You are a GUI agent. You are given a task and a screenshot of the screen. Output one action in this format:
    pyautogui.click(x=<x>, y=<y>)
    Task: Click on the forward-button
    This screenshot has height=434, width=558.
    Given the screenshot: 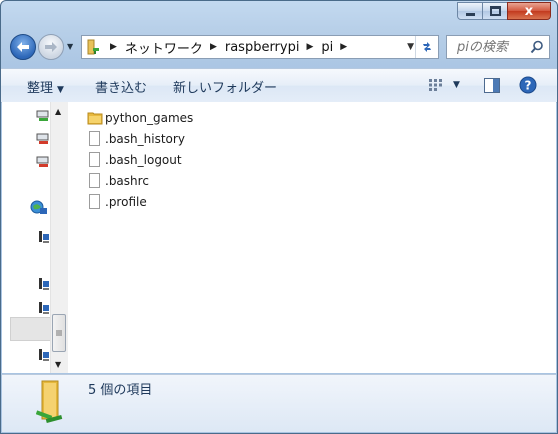 What is the action you would take?
    pyautogui.click(x=51, y=47)
    